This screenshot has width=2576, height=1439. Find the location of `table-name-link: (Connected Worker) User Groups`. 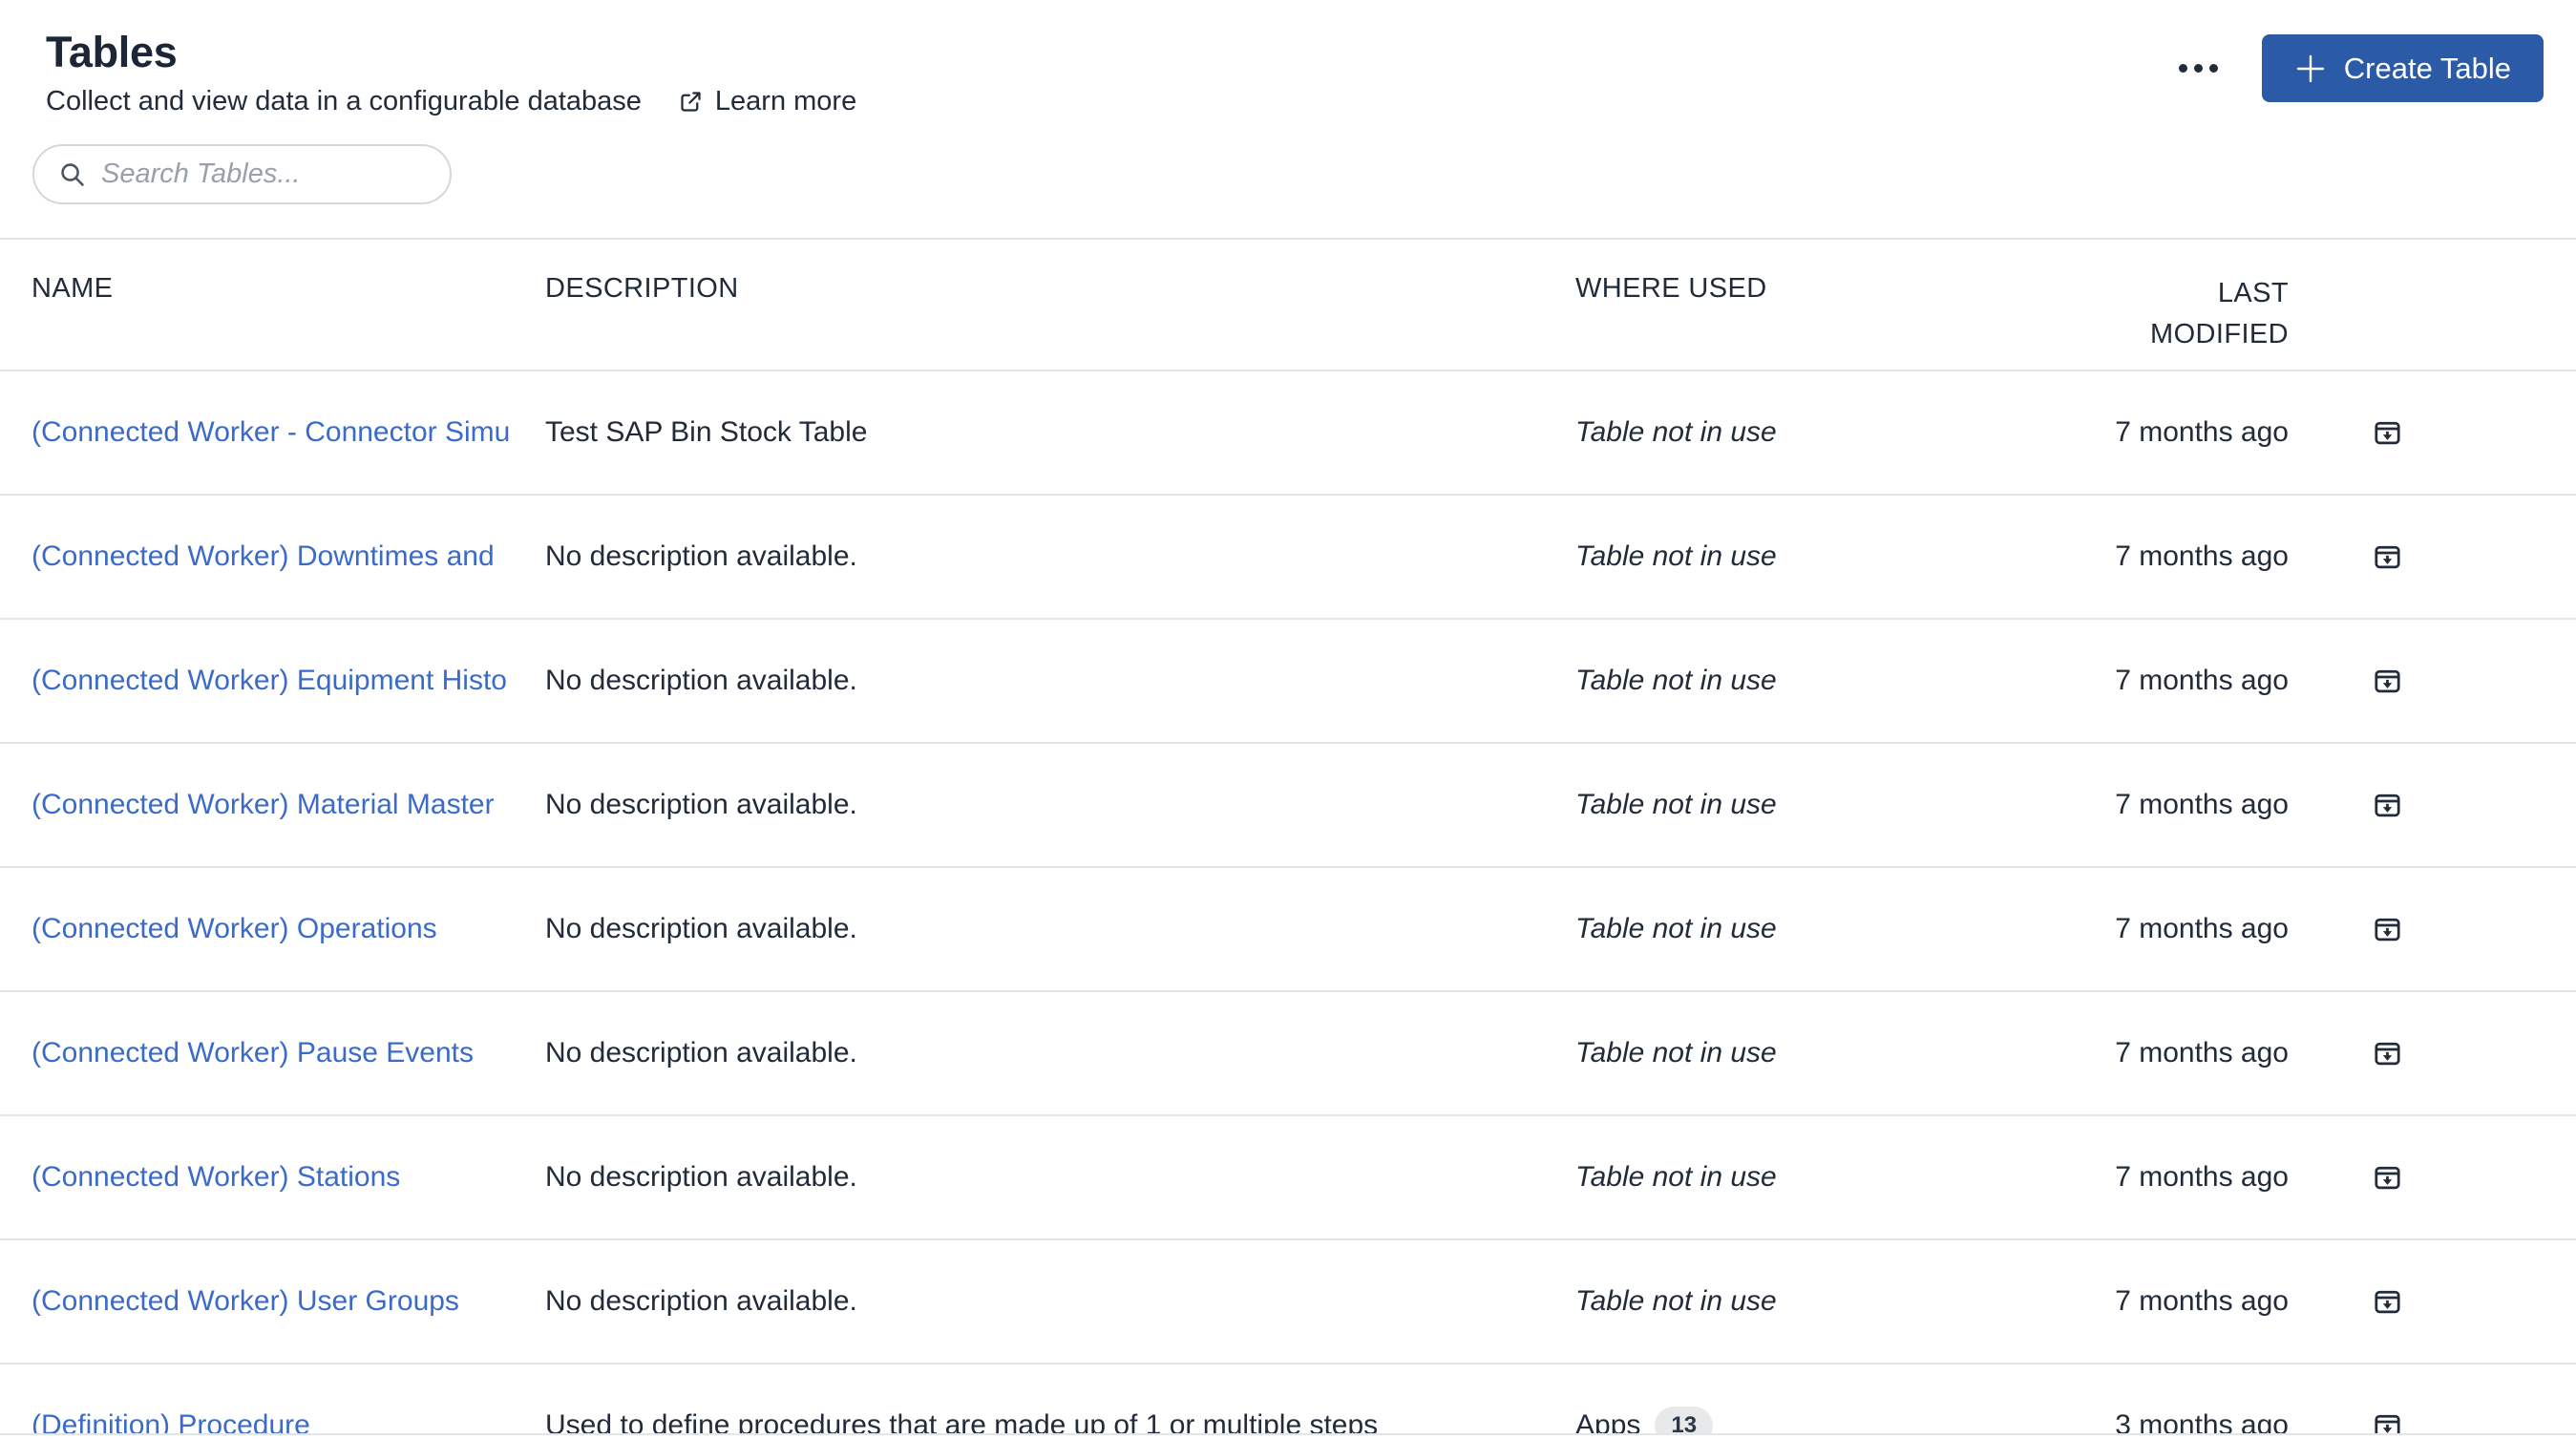

table-name-link: (Connected Worker) User Groups is located at coordinates (245, 1301).